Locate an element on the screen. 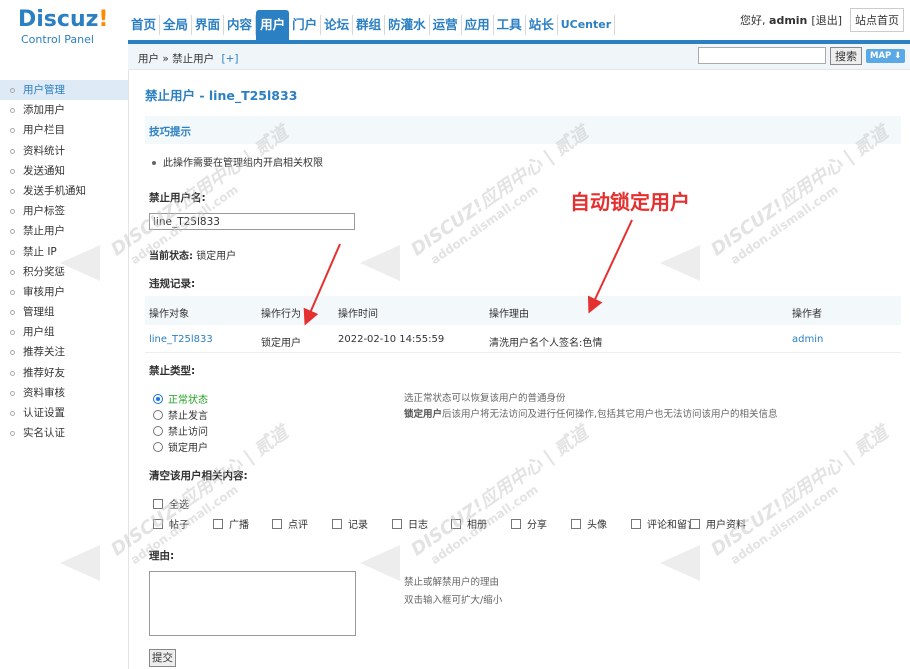 This screenshot has width=910, height=669. logout-link: [退出] is located at coordinates (826, 20).